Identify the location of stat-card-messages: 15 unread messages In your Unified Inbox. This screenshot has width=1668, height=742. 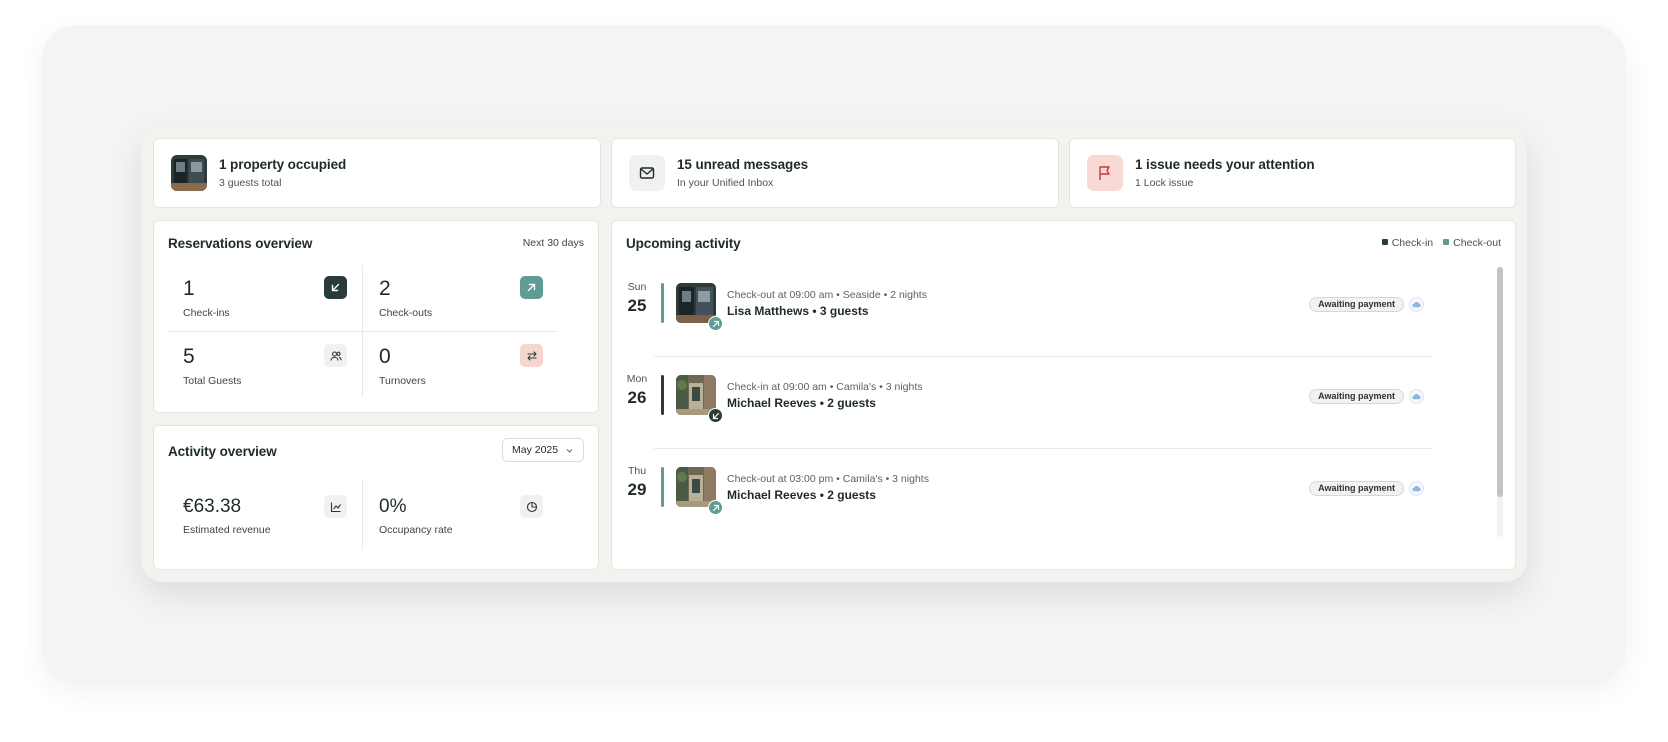
(835, 173).